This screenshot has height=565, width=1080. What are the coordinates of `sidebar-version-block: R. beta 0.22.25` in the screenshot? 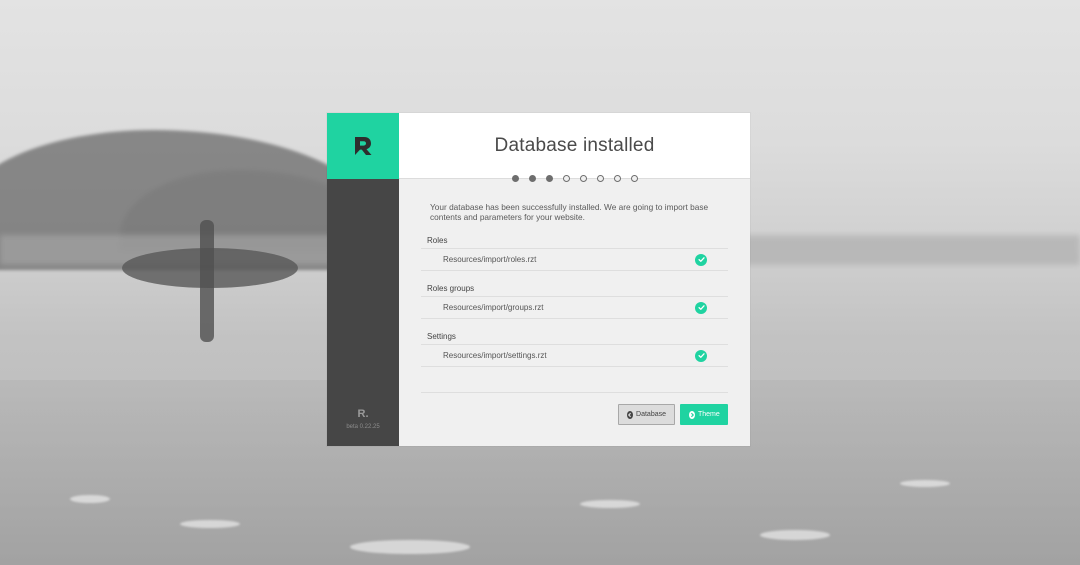 It's located at (363, 419).